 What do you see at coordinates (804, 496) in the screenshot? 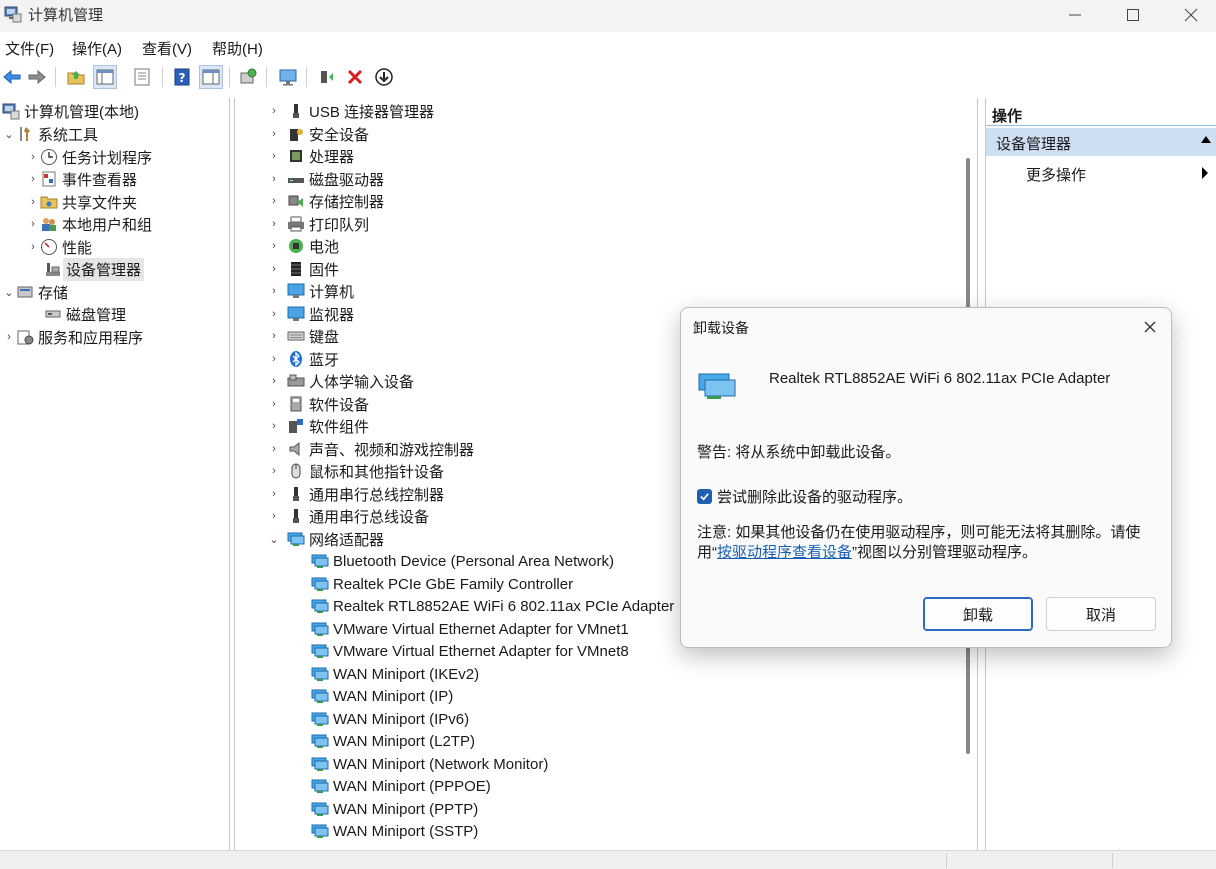
I see `delete-driver-checkbox-row: 尝试删除此设备的驱动程序。` at bounding box center [804, 496].